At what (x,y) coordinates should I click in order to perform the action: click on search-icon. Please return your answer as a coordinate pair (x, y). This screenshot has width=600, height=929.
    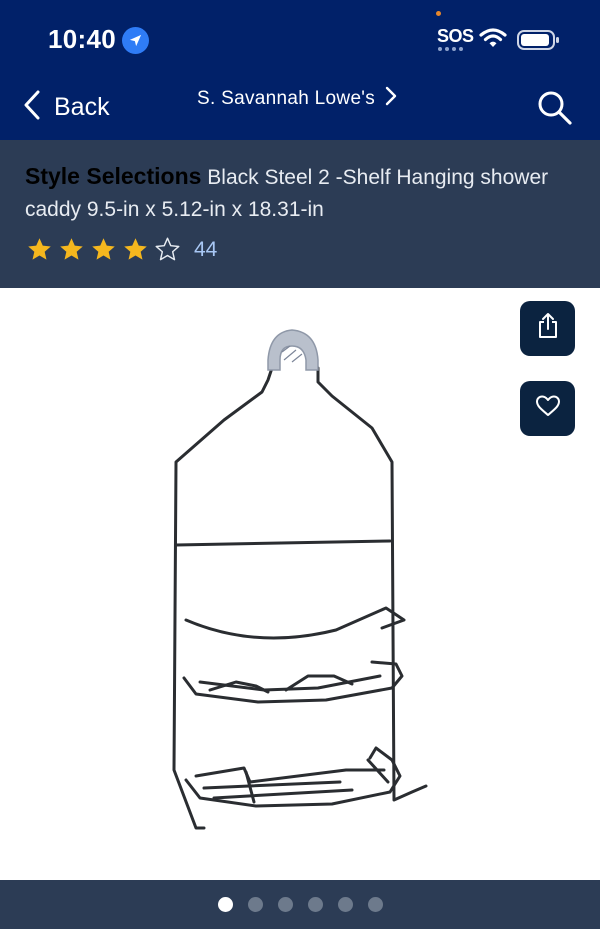
    Looking at the image, I should click on (555, 110).